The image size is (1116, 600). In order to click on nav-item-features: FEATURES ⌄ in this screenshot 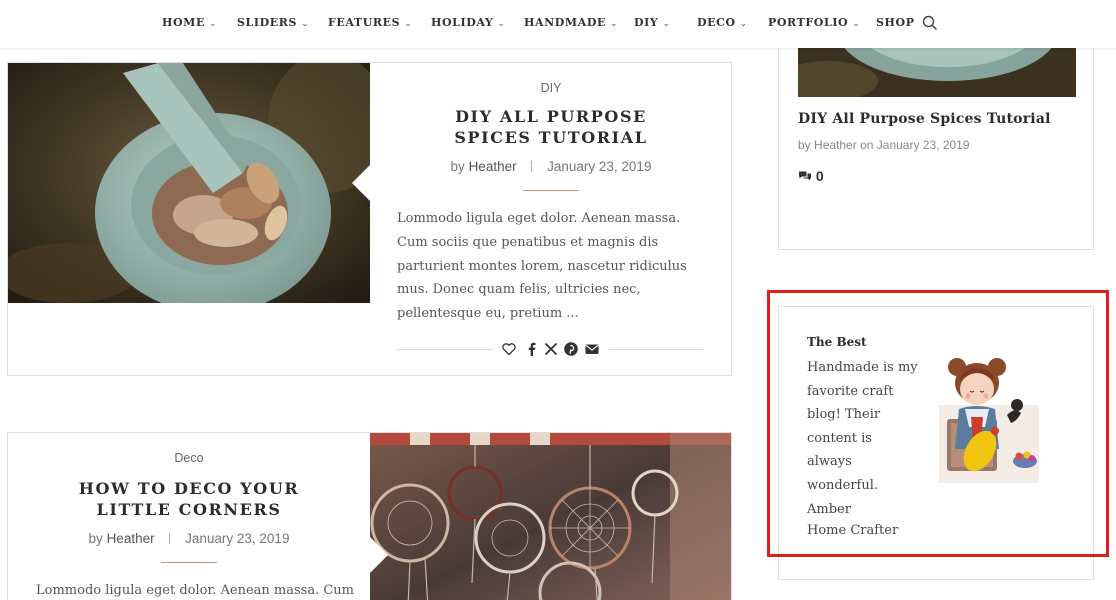, I will do `click(370, 22)`.